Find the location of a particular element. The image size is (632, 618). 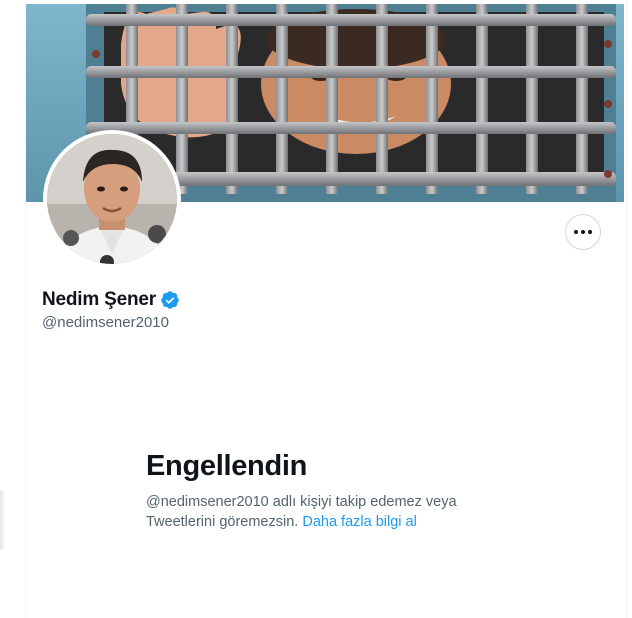

profile-avatar is located at coordinates (112, 199).